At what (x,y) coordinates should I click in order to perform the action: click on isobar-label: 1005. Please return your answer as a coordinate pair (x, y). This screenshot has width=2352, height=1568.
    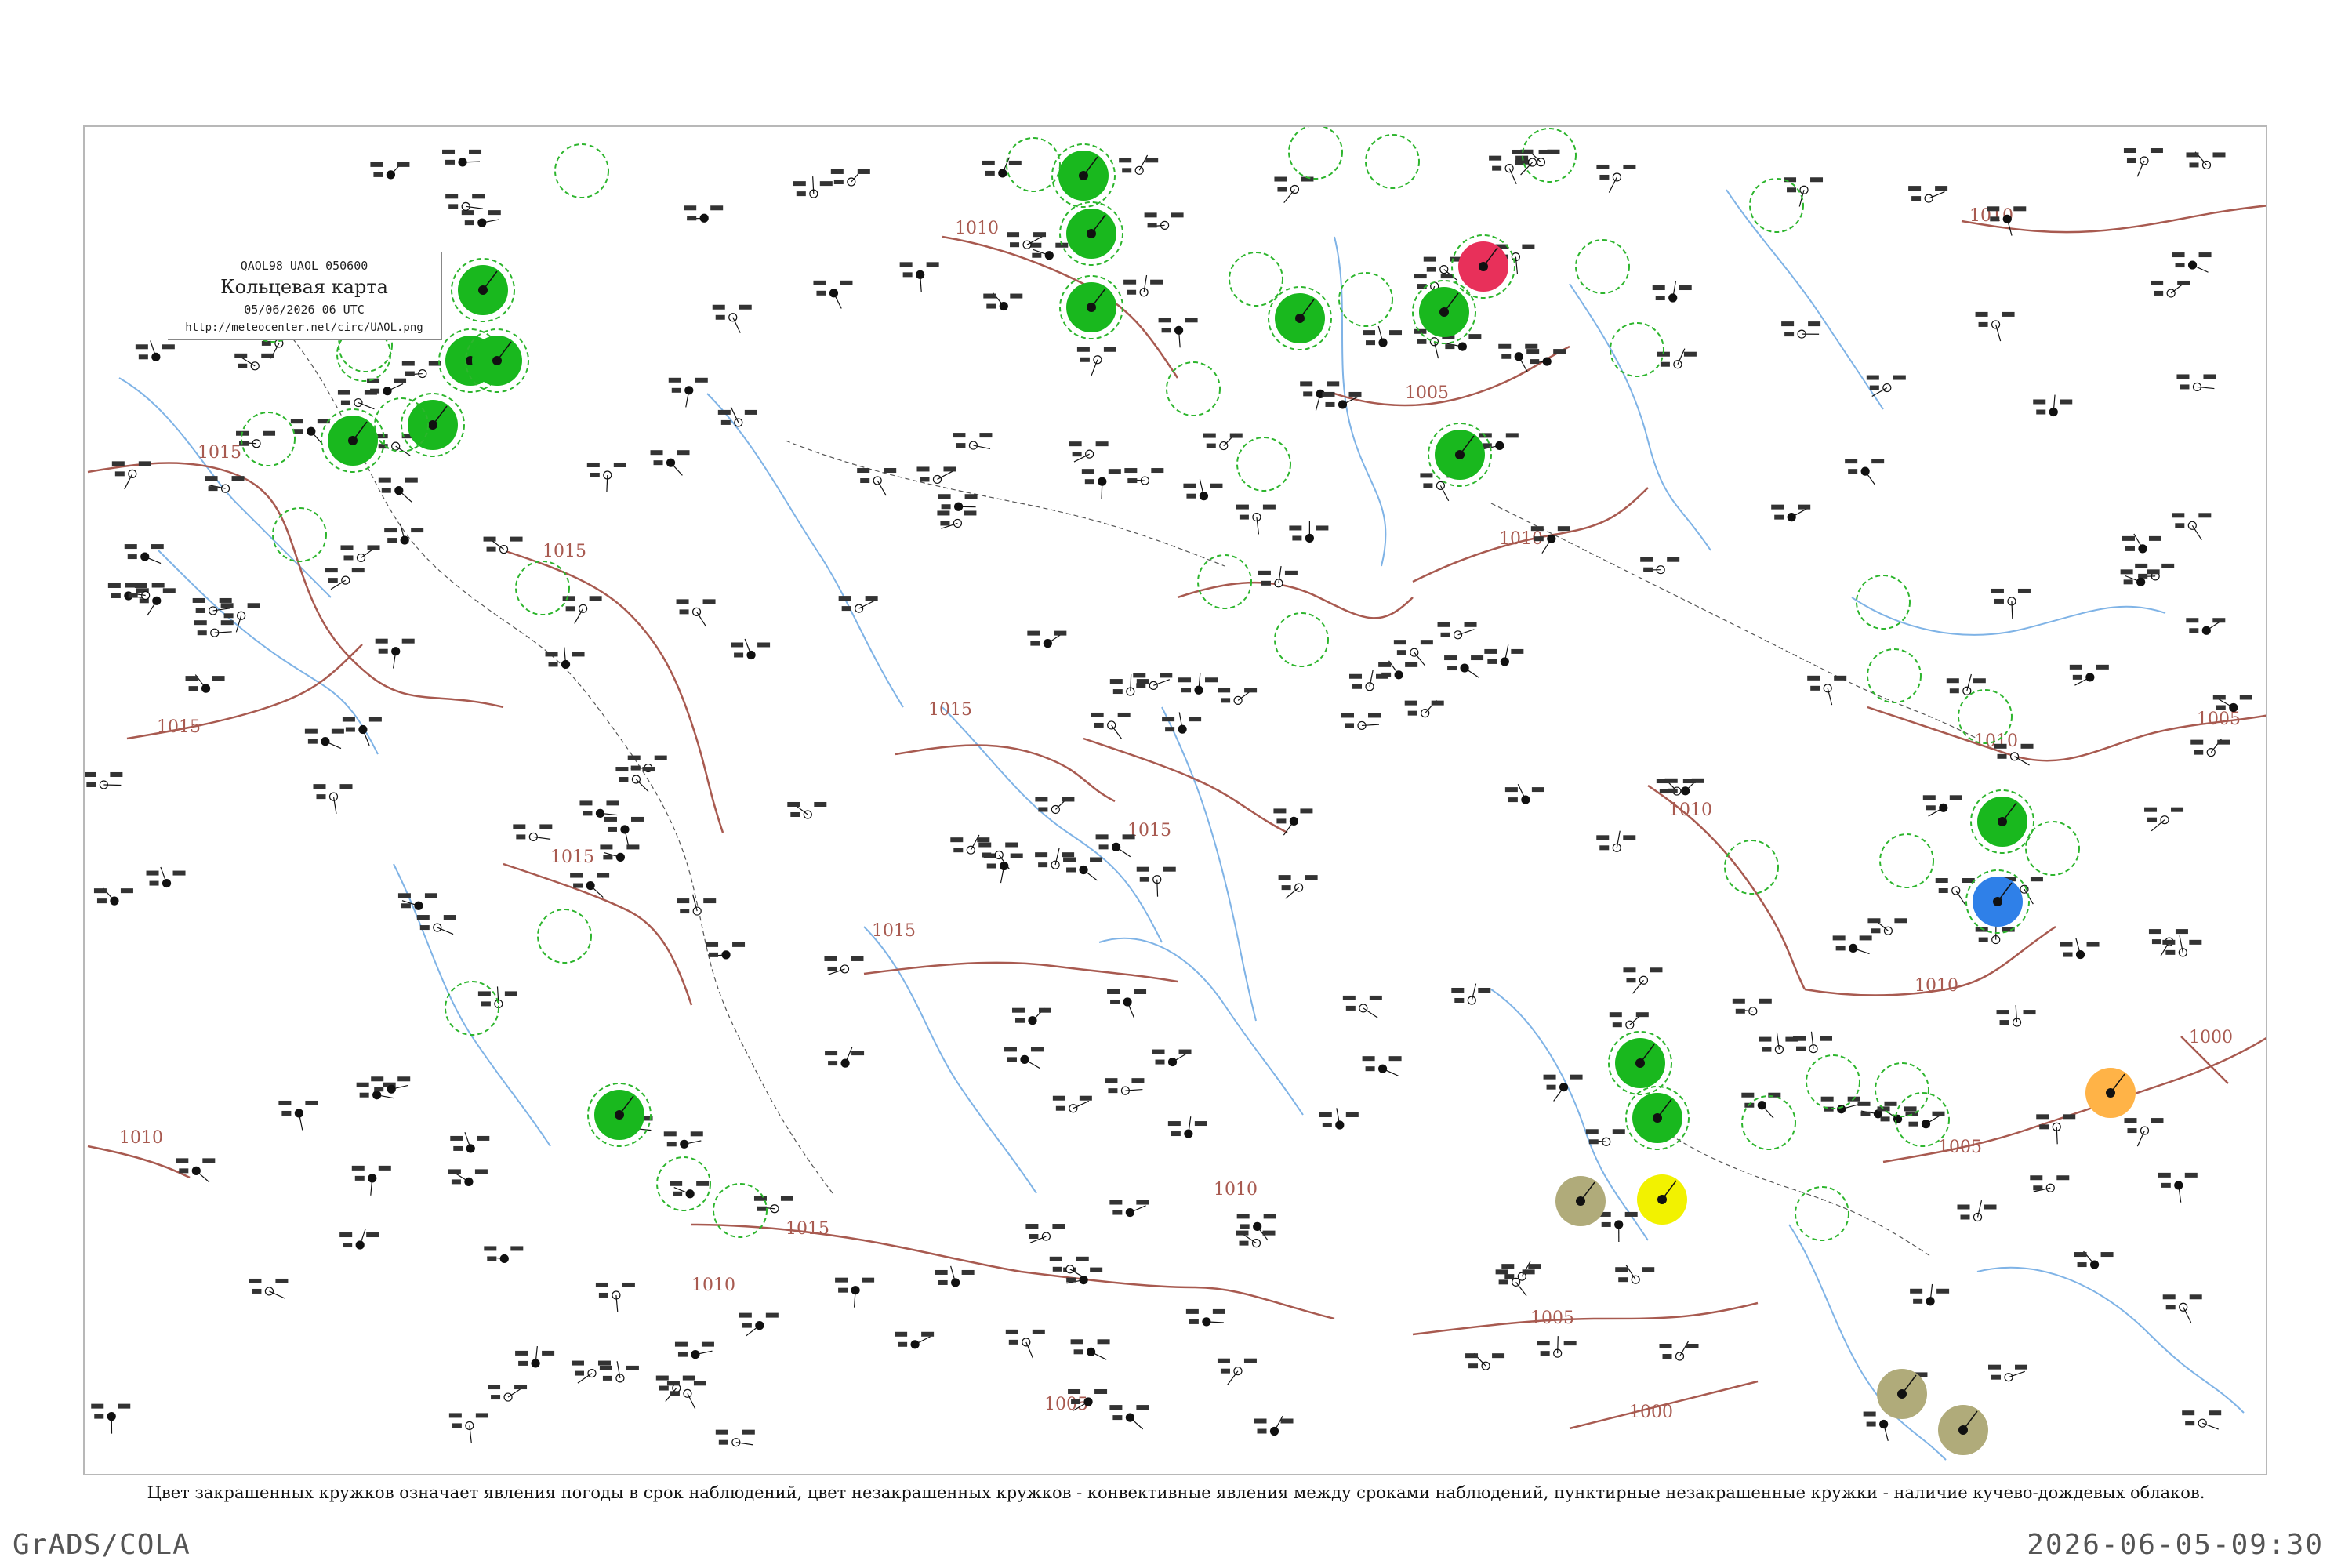
    Looking at the image, I should click on (2219, 719).